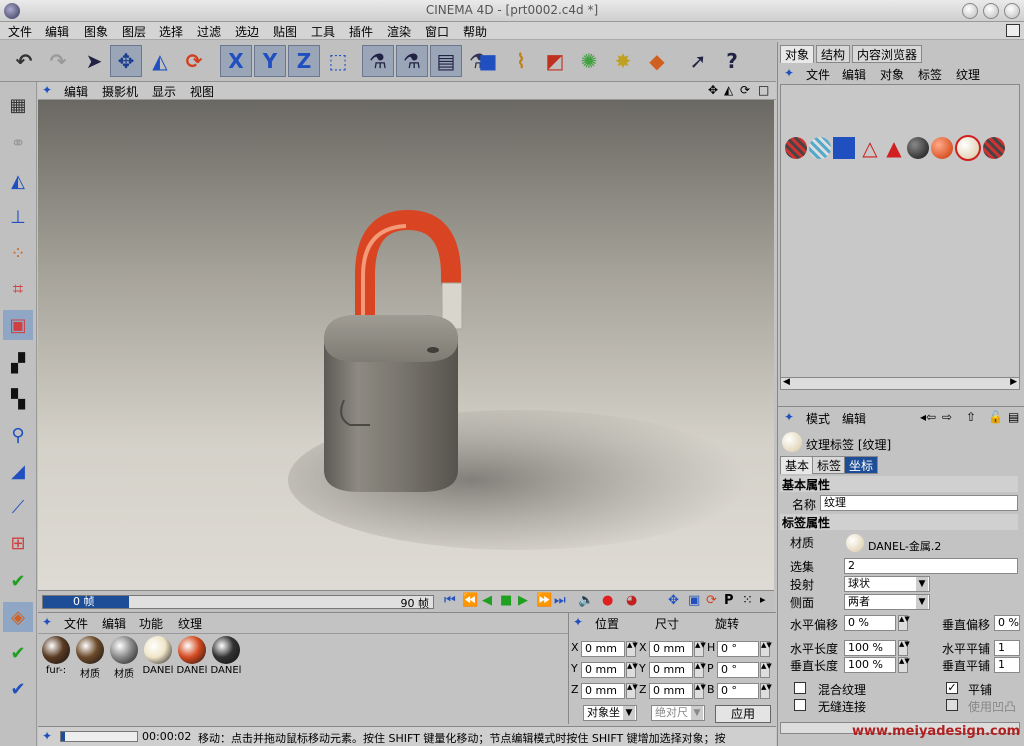  I want to click on material-menu-function: 功能, so click(151, 623).